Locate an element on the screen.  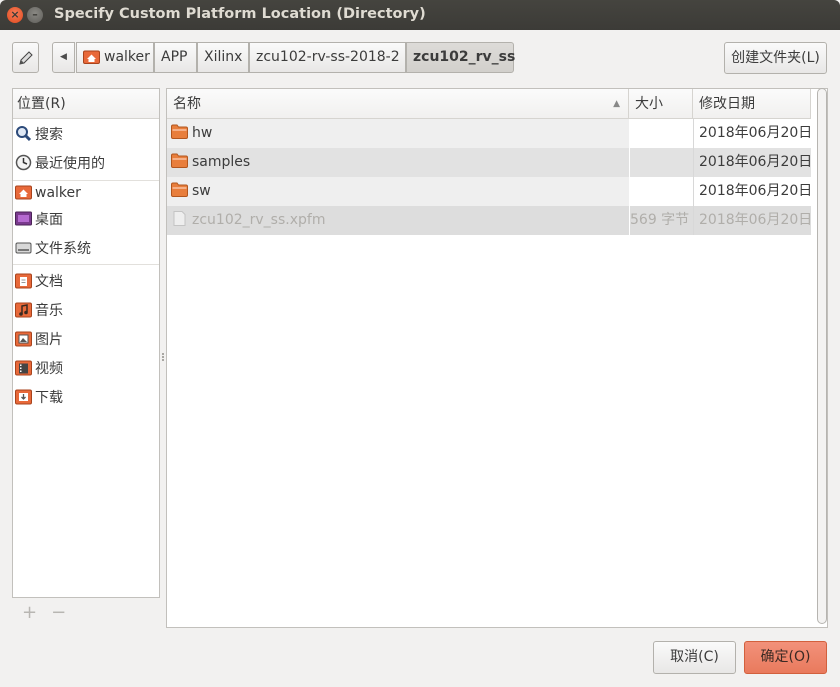
sidebar-item-recent: 最近使用的 is located at coordinates (60, 164).